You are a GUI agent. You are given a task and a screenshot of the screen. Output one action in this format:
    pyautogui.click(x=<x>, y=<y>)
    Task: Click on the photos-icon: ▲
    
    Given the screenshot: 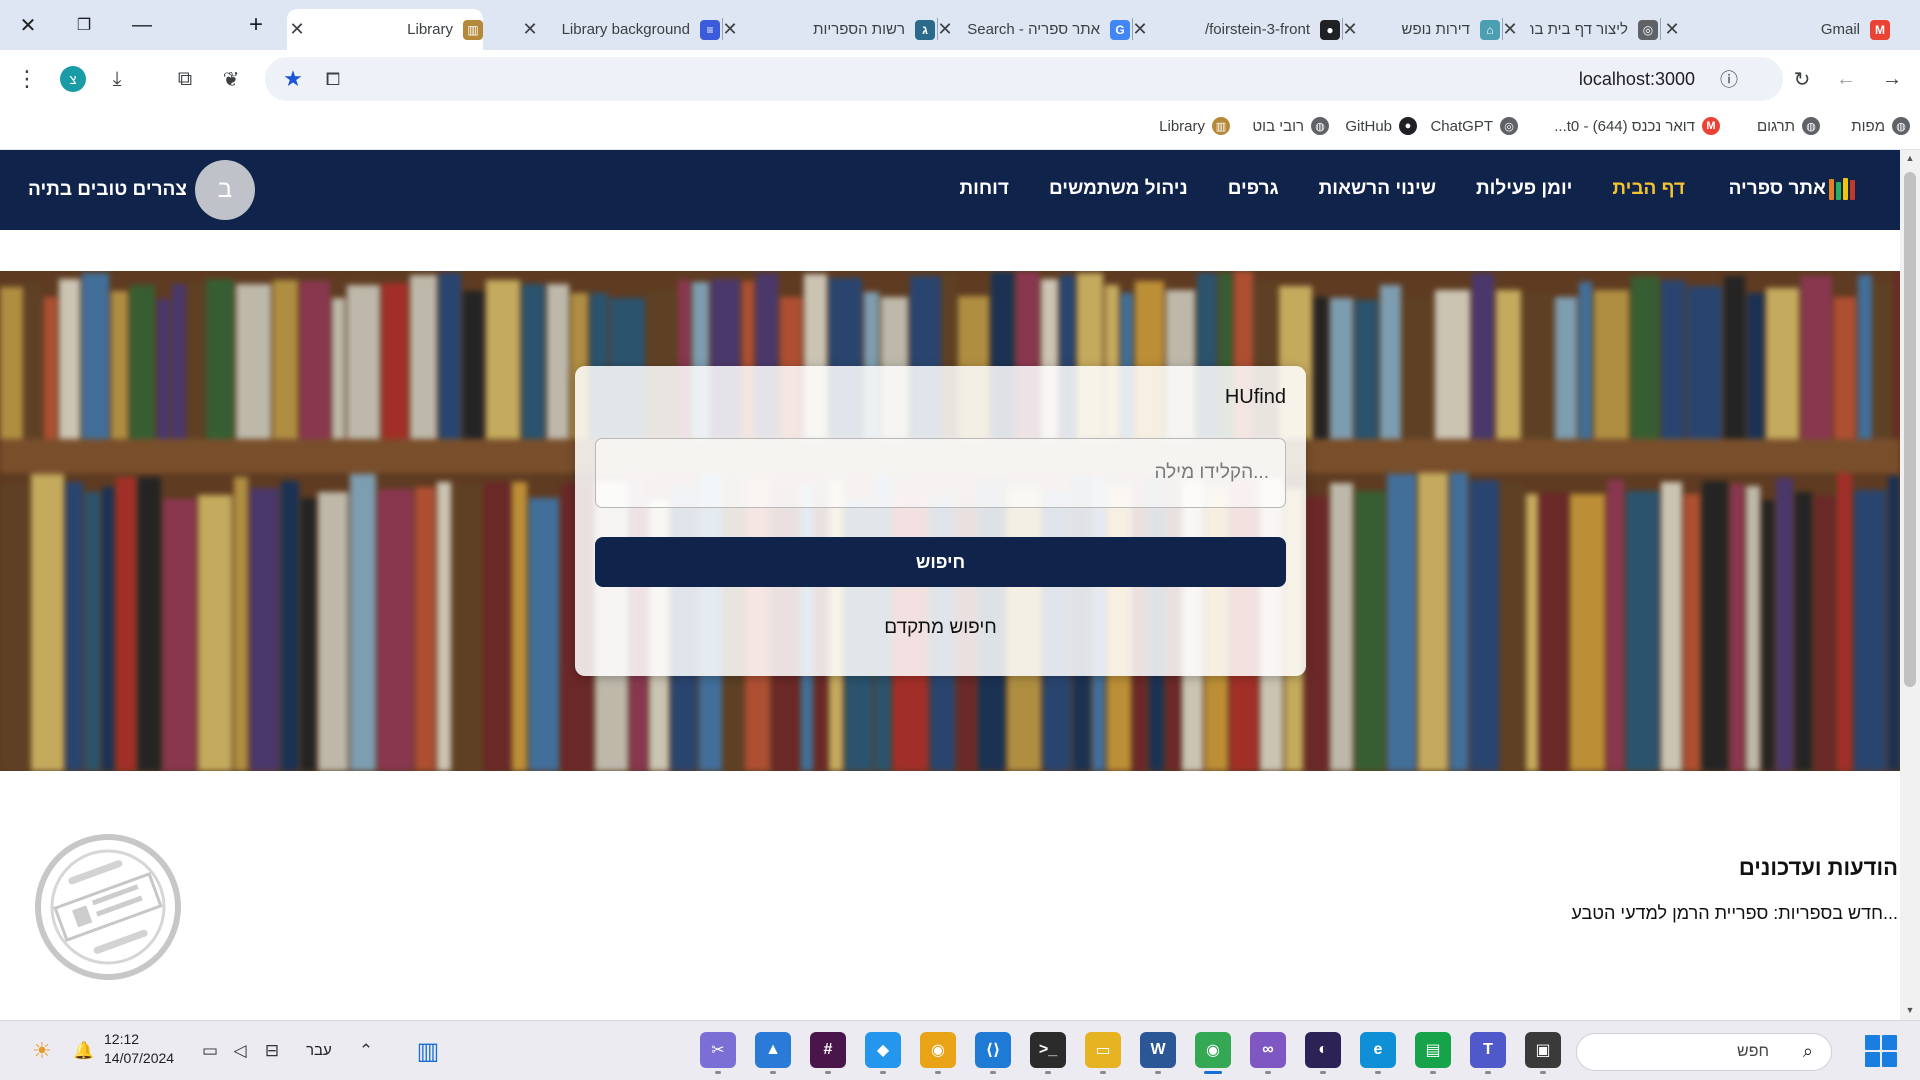 What is the action you would take?
    pyautogui.click(x=773, y=1053)
    